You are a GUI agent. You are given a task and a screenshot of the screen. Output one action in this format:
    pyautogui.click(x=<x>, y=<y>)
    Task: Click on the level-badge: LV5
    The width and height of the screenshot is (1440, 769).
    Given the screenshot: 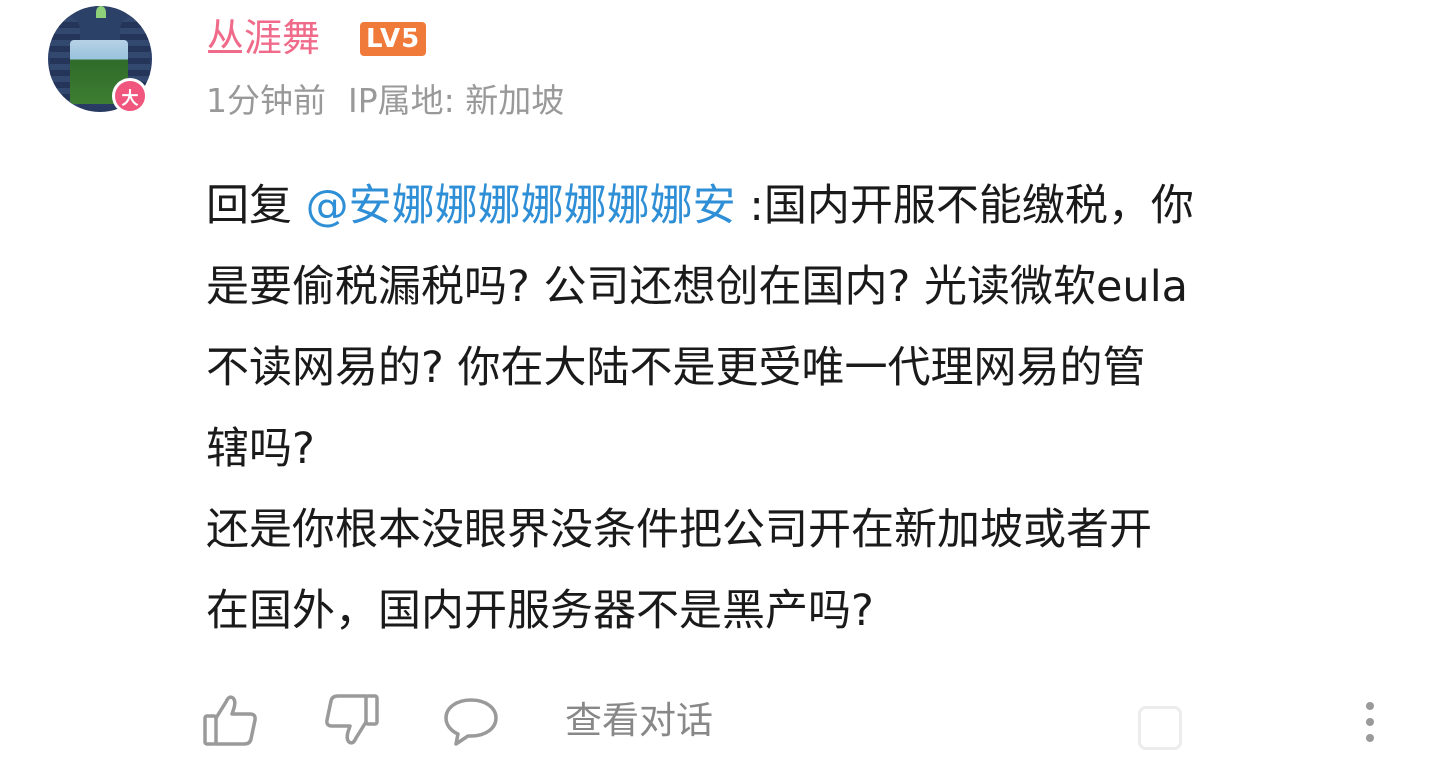 What is the action you would take?
    pyautogui.click(x=393, y=39)
    